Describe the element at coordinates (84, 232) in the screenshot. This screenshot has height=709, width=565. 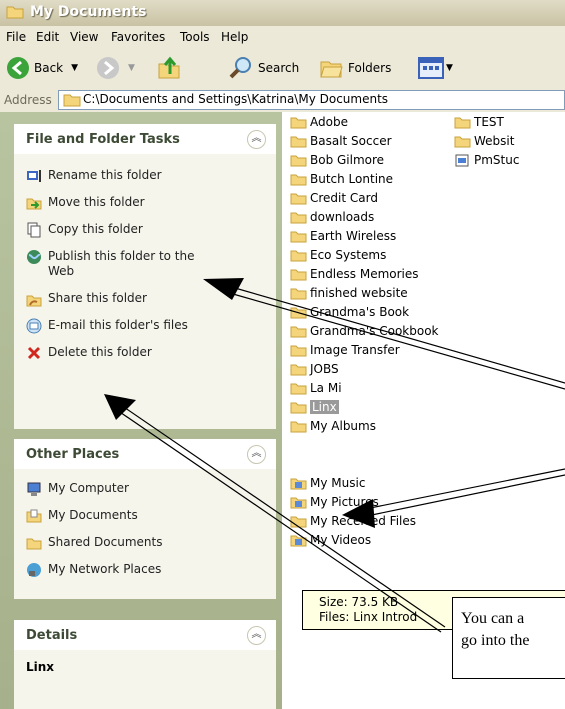
I see `task-copy: Copy this folder` at that location.